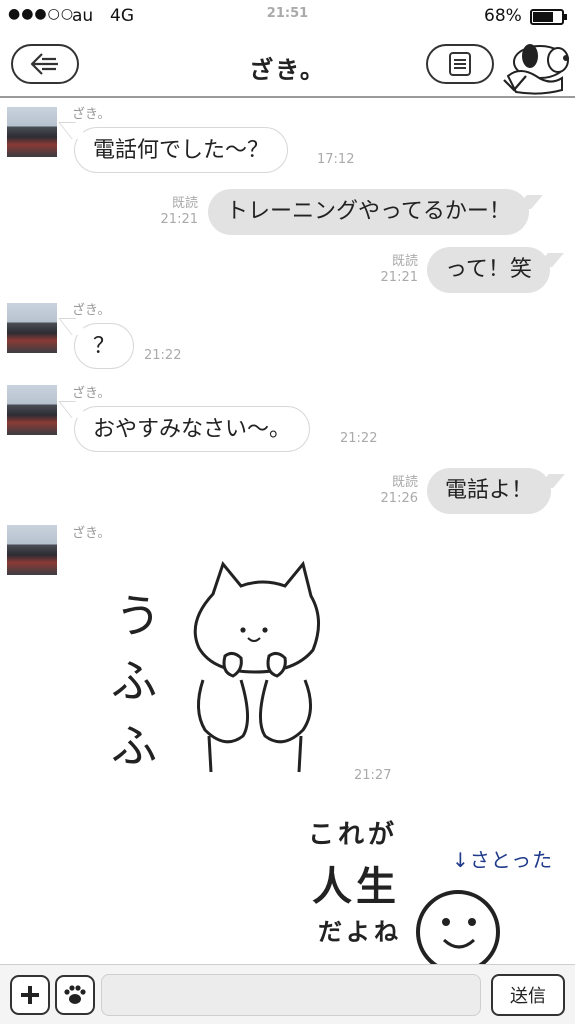 This screenshot has height=1024, width=575. What do you see at coordinates (138, 616) in the screenshot?
I see `sticker-text: う` at bounding box center [138, 616].